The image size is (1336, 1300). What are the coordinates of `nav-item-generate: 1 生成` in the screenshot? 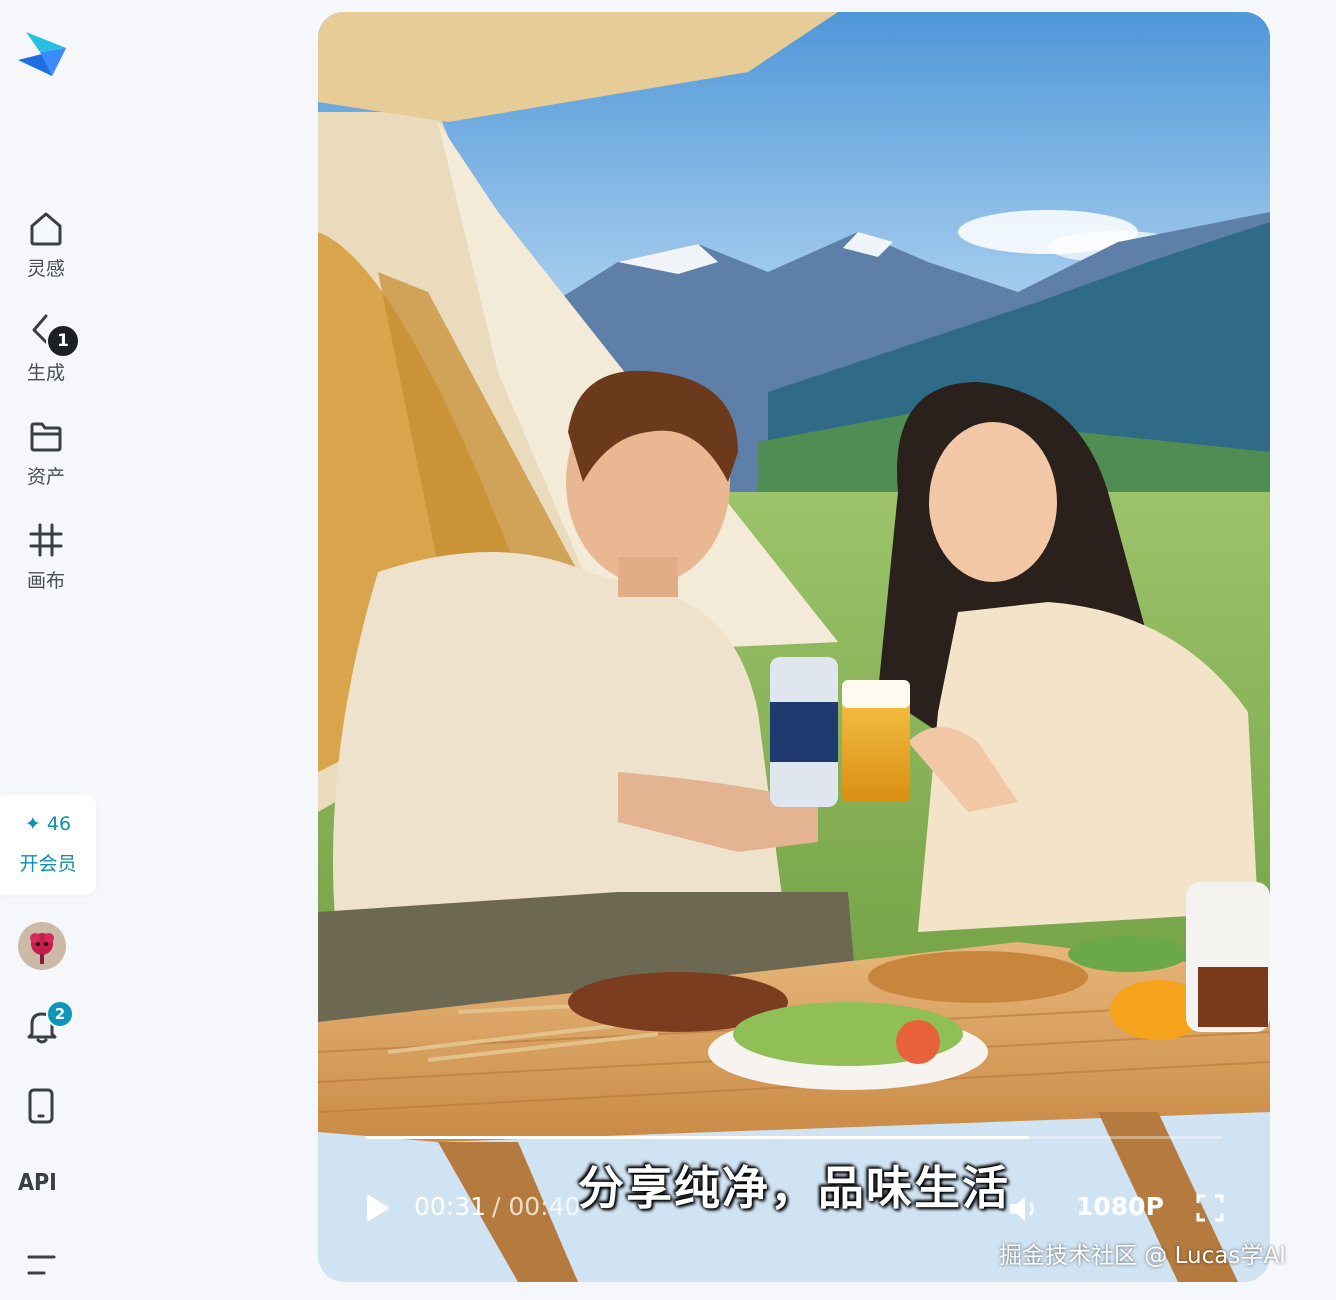 It's located at (46, 348).